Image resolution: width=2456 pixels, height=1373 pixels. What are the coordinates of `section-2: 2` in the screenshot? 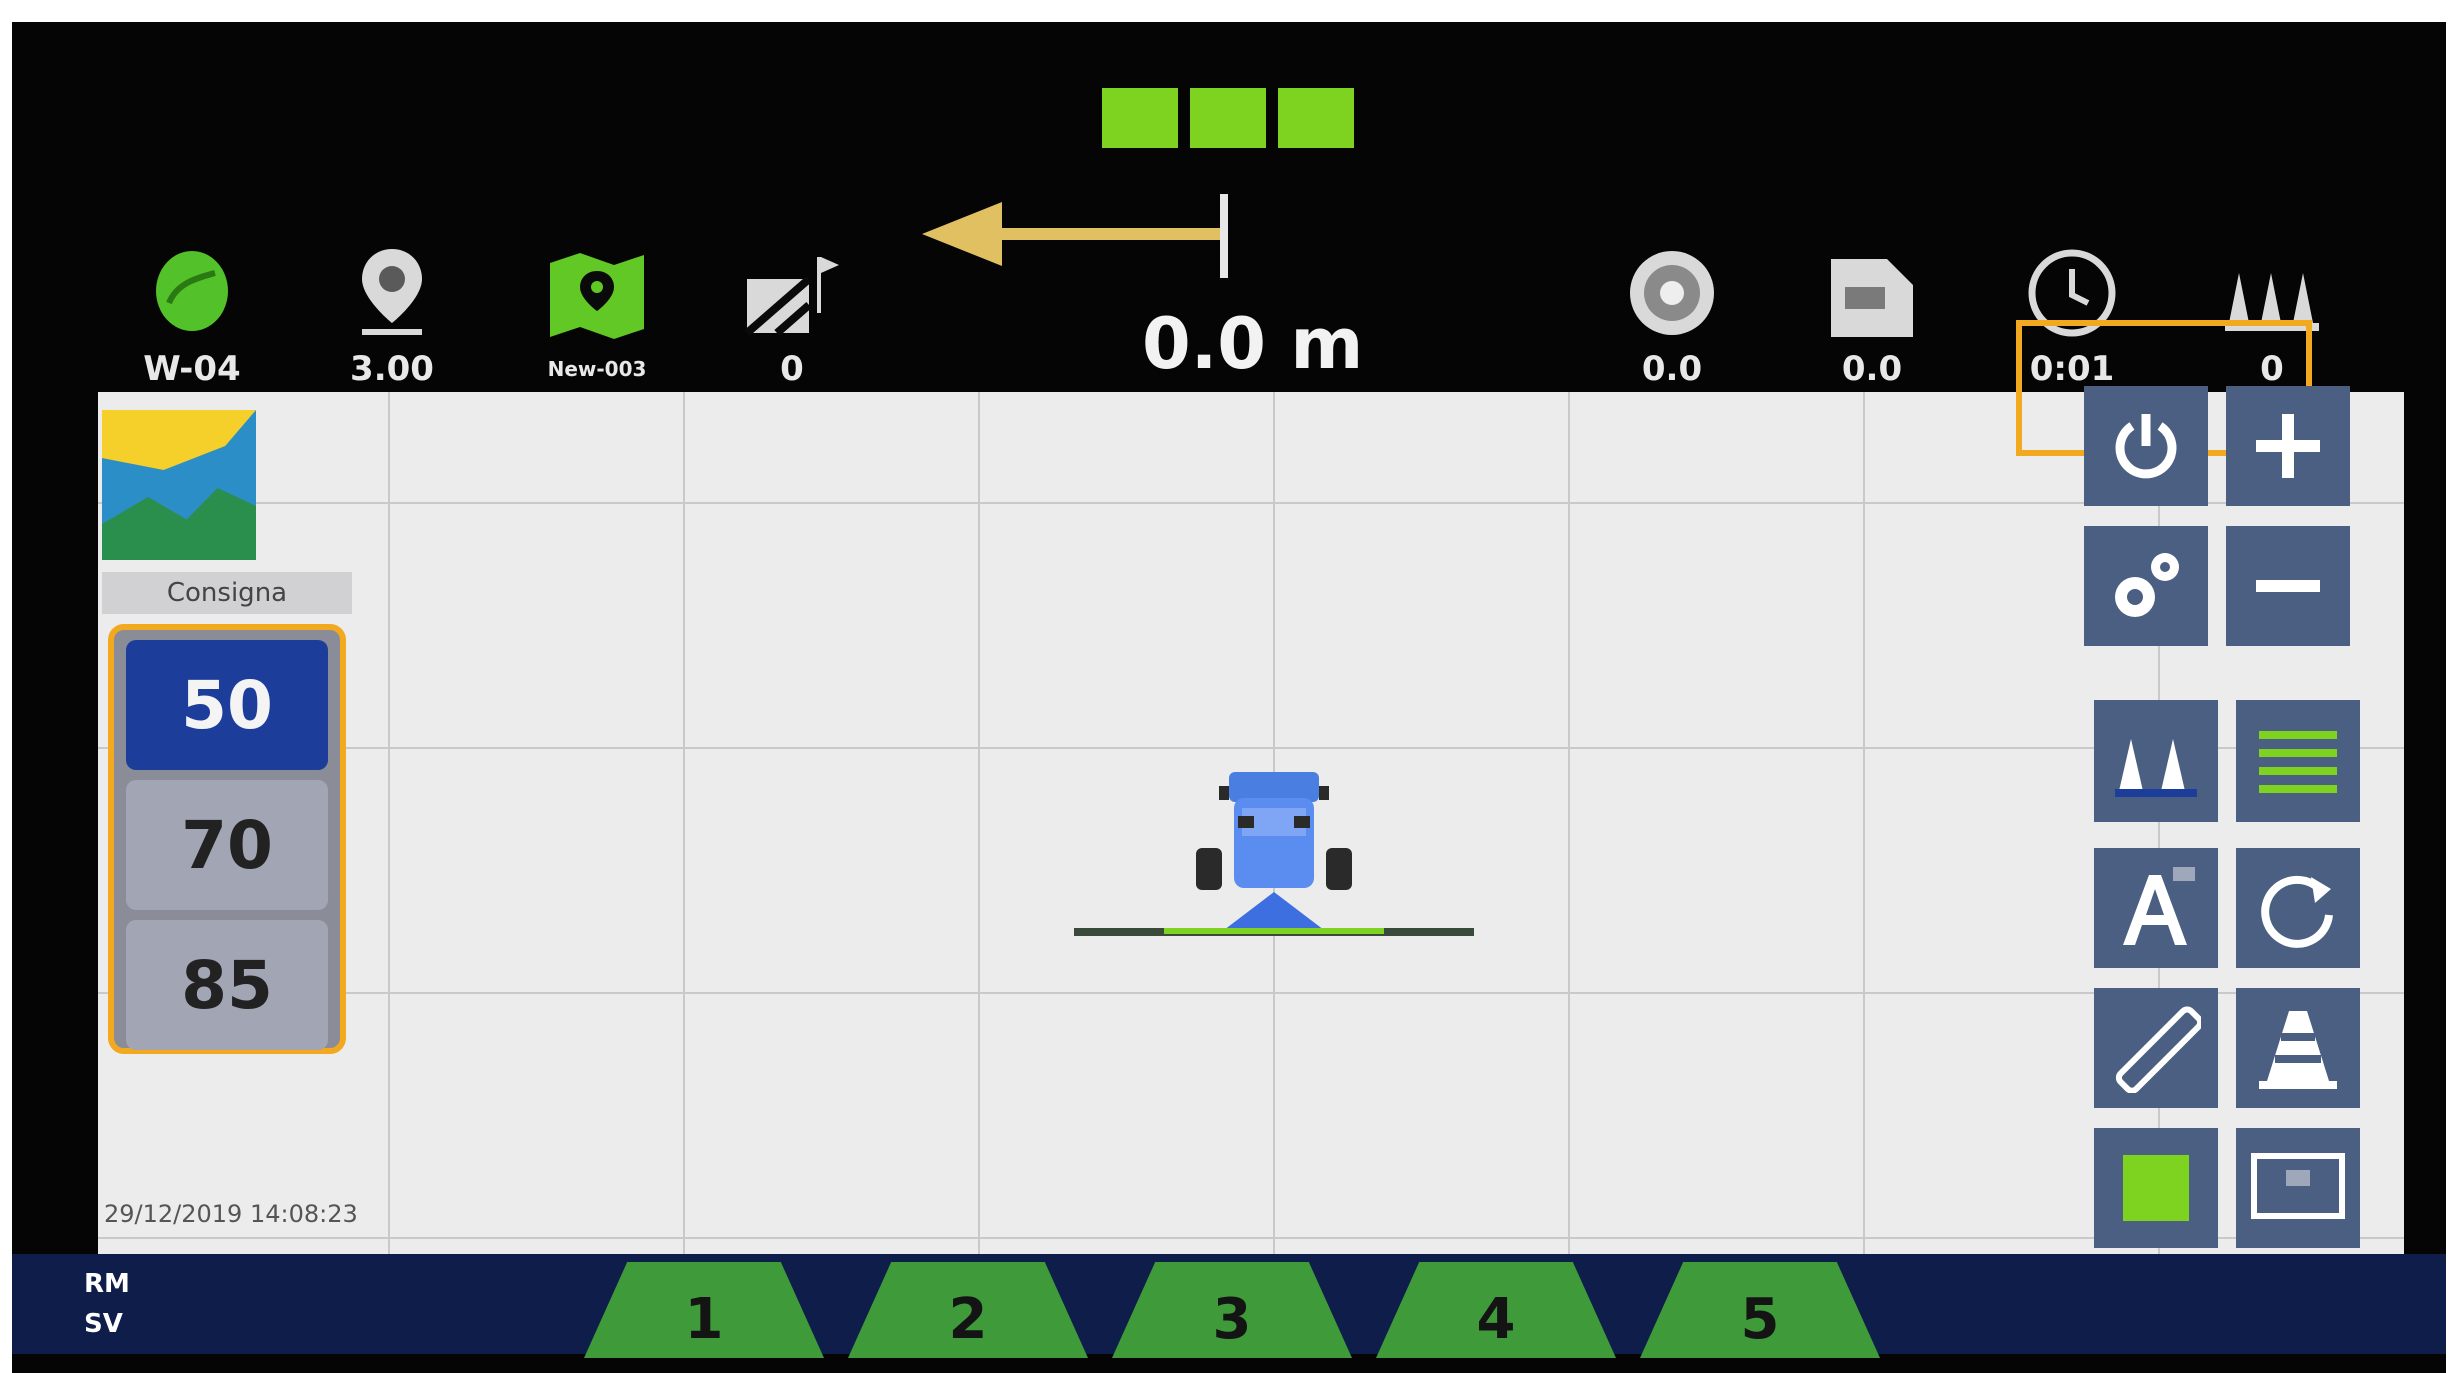 It's located at (968, 1310).